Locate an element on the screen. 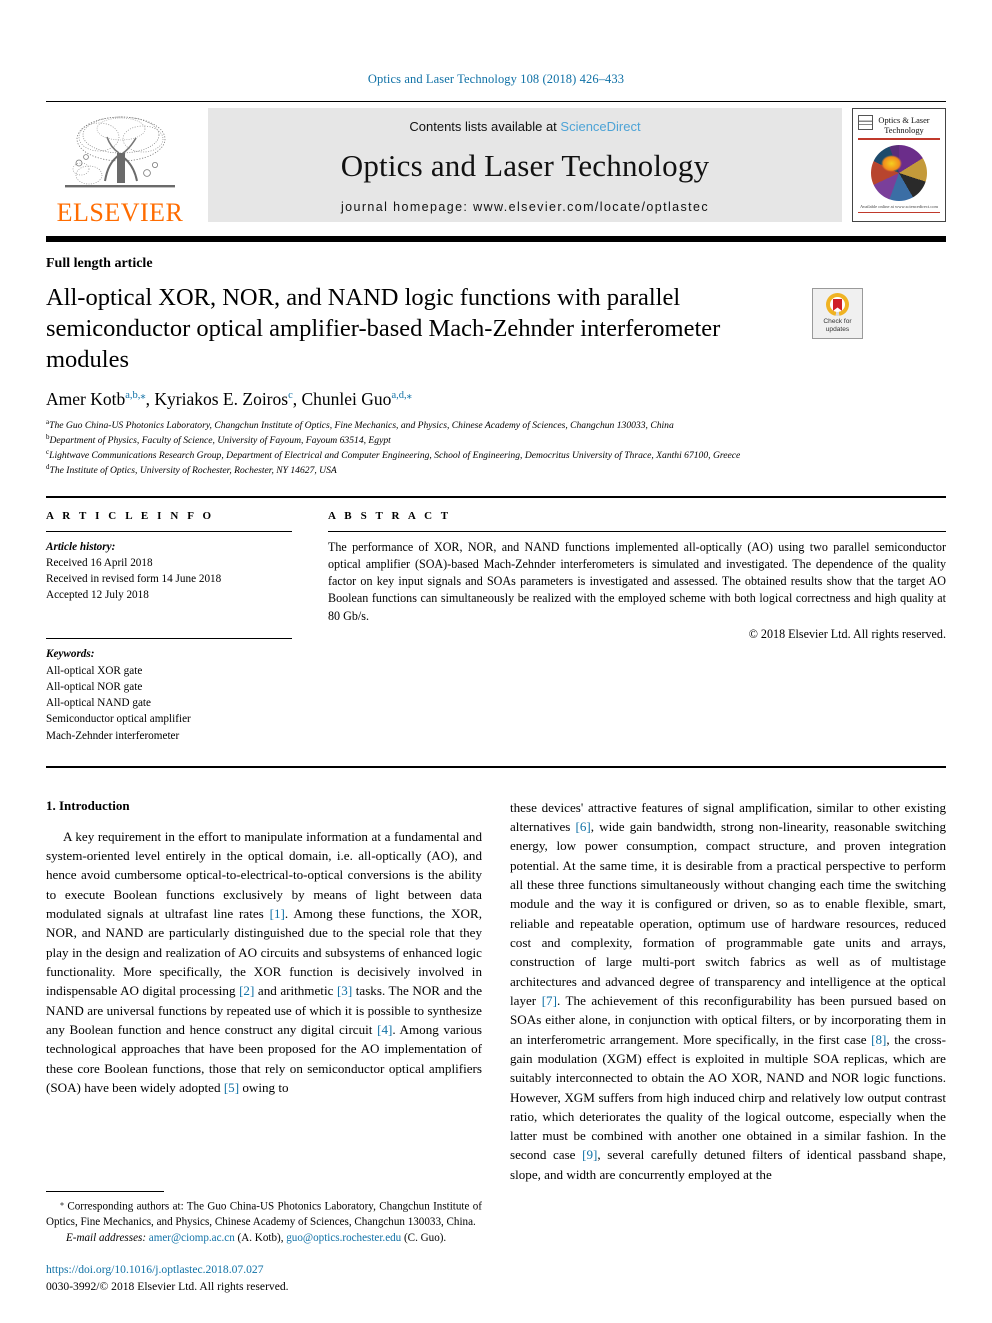 The image size is (992, 1323). author-1-marks: c is located at coordinates (290, 396).